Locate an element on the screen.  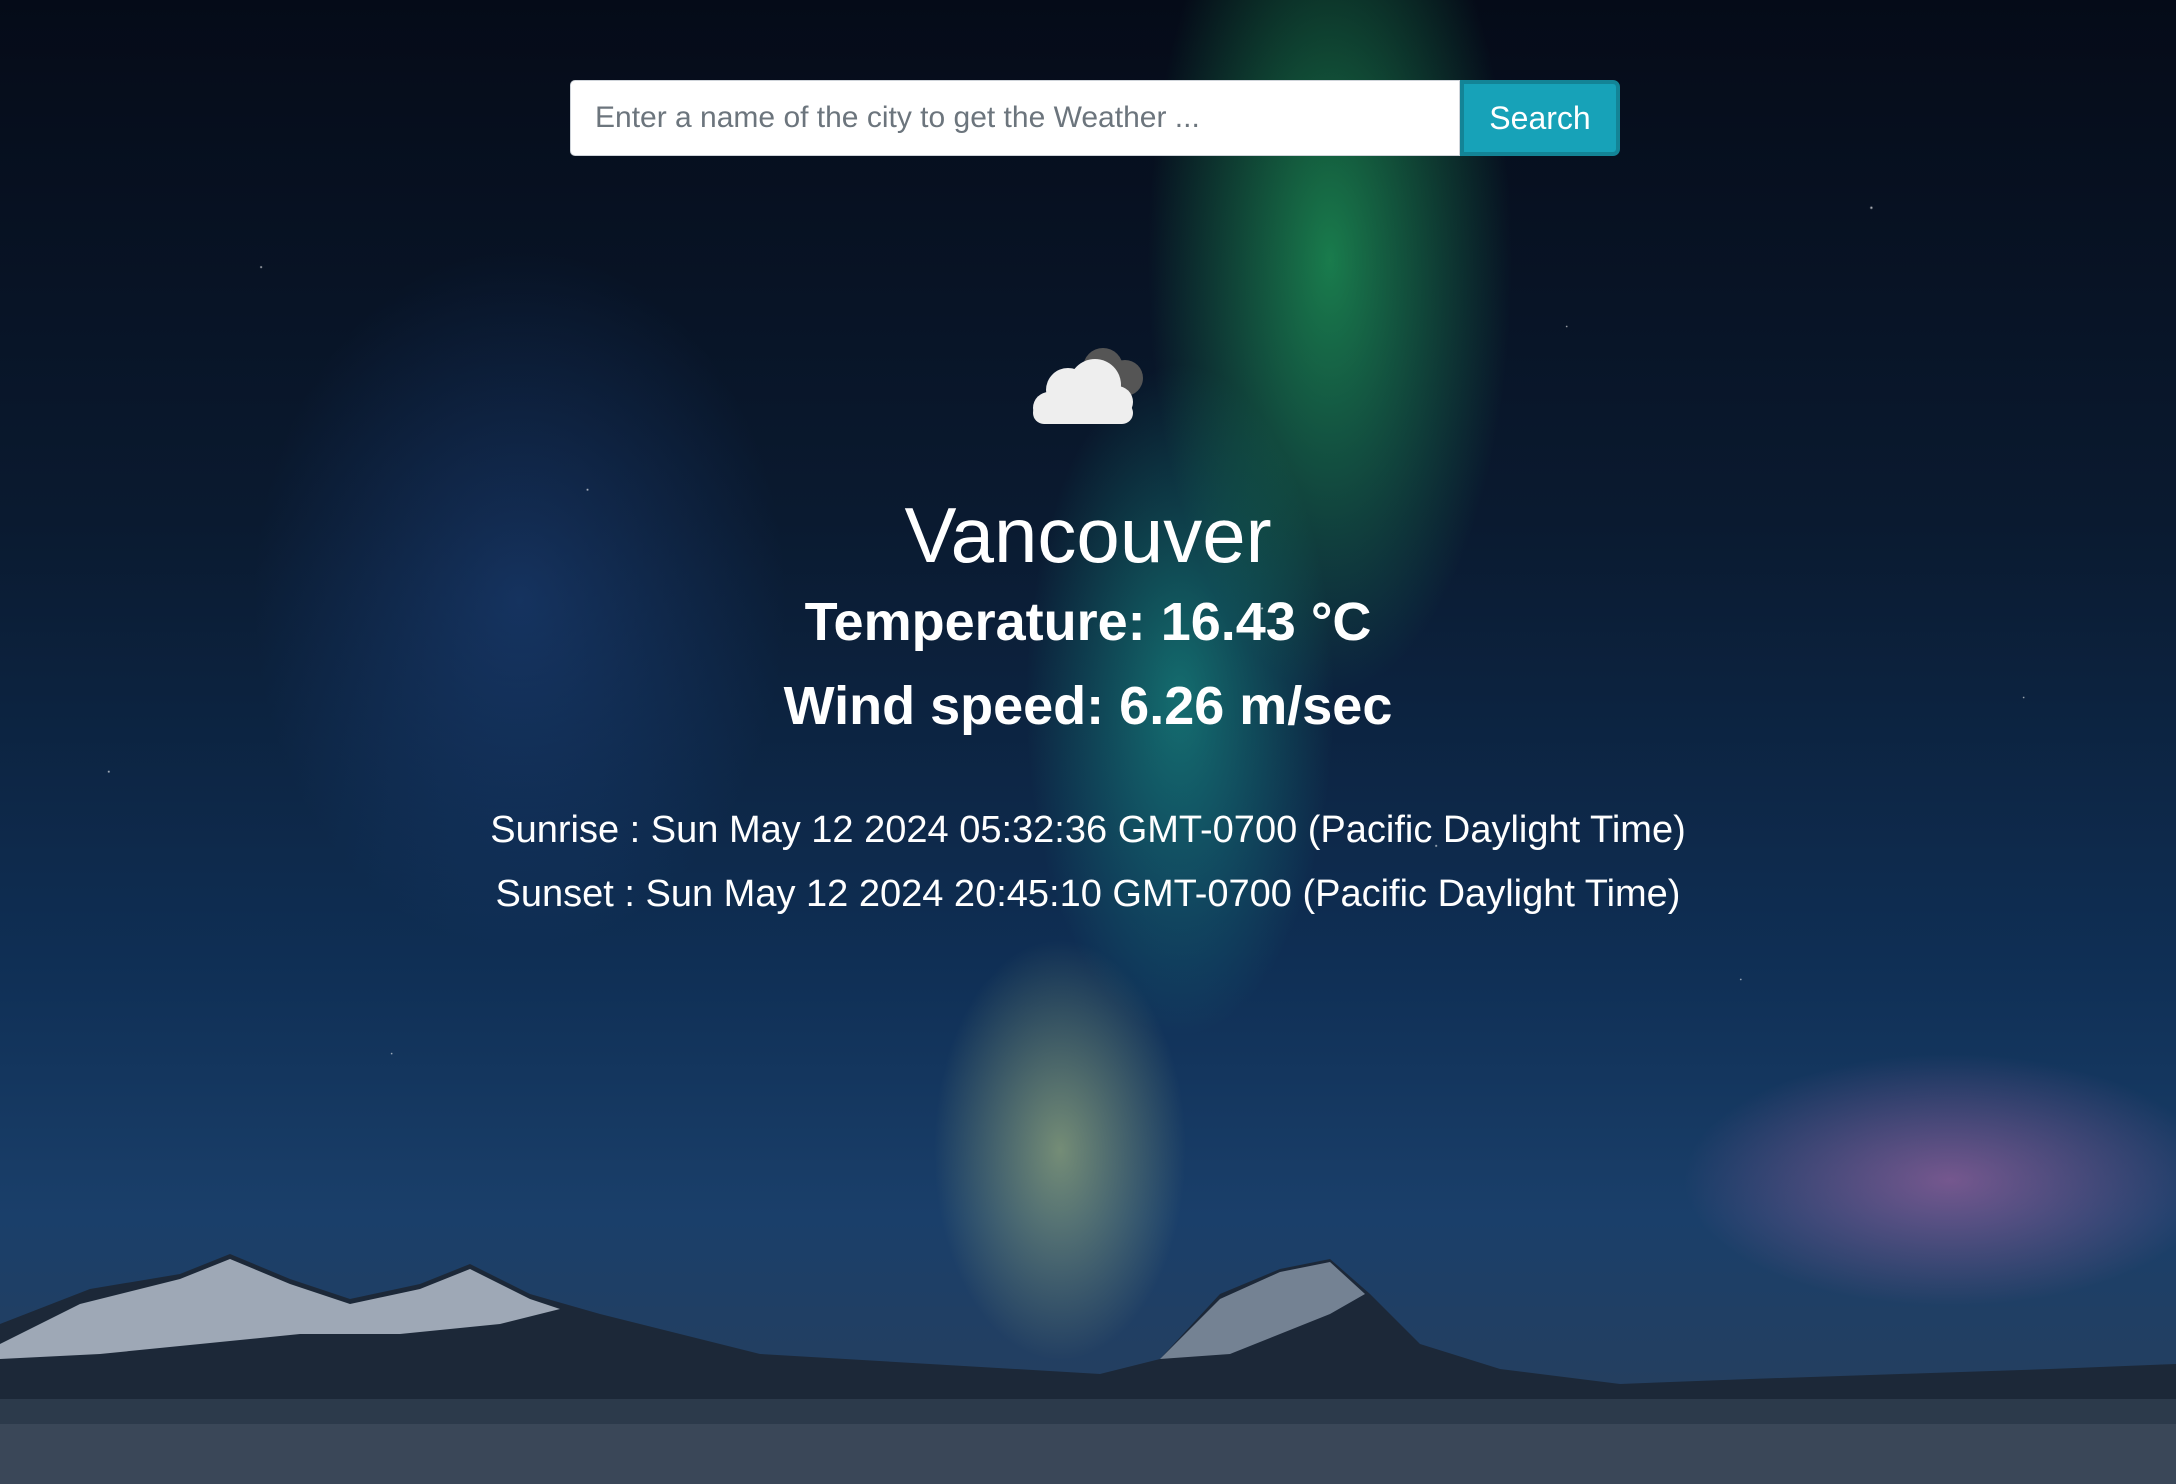
wind-speed-label: Wind speed: is located at coordinates (944, 706).